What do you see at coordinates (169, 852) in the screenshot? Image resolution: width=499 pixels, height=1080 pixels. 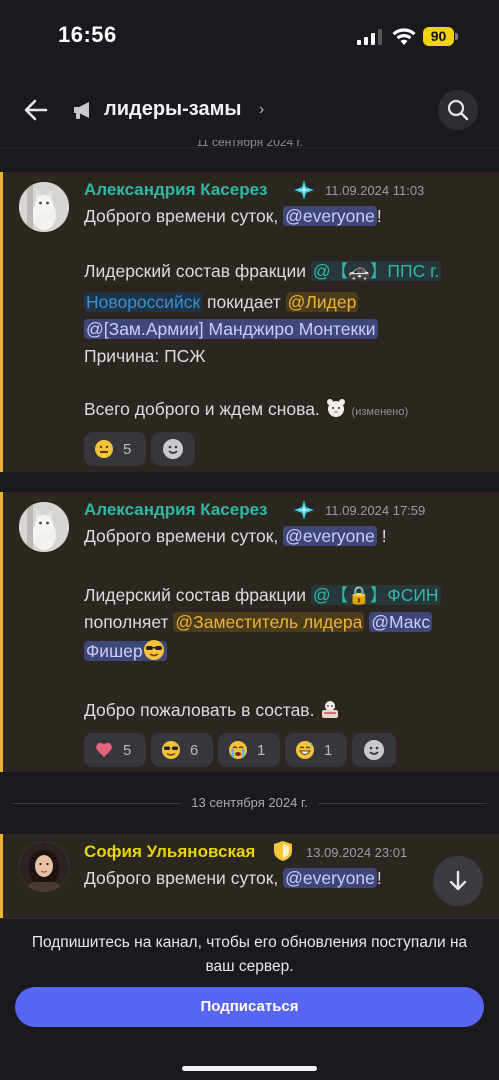 I see `message-author: София Ульяновская` at bounding box center [169, 852].